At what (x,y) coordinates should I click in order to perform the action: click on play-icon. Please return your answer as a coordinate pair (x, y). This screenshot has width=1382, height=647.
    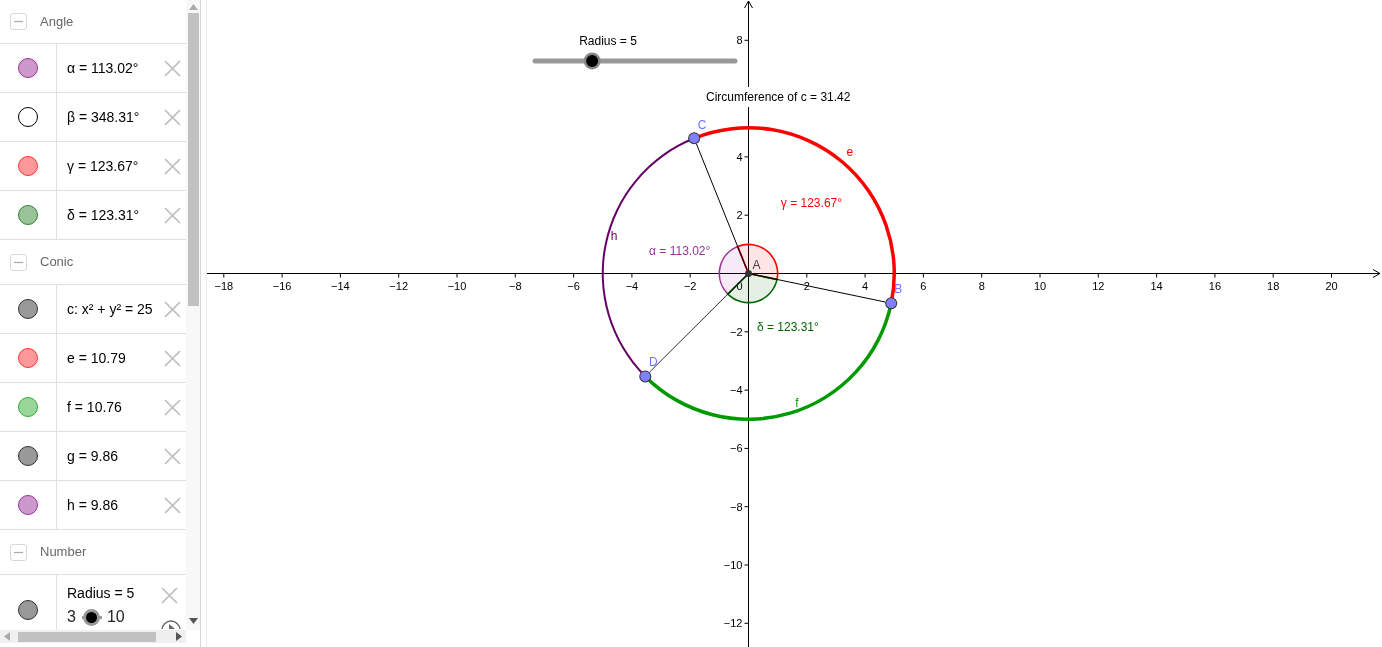
    Looking at the image, I should click on (171, 624).